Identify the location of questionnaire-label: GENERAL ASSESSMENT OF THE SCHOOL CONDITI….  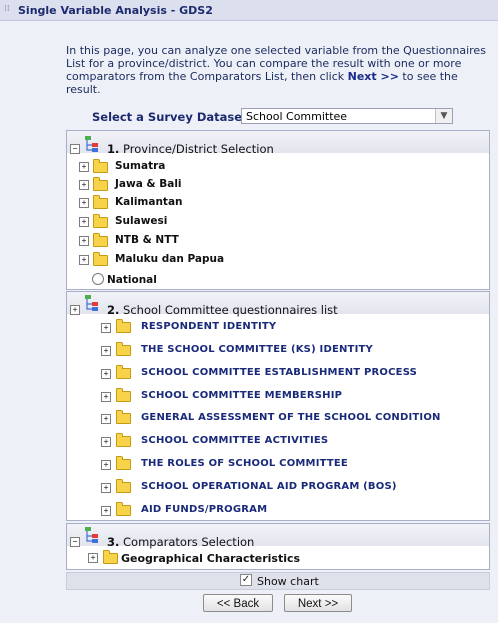
(291, 417).